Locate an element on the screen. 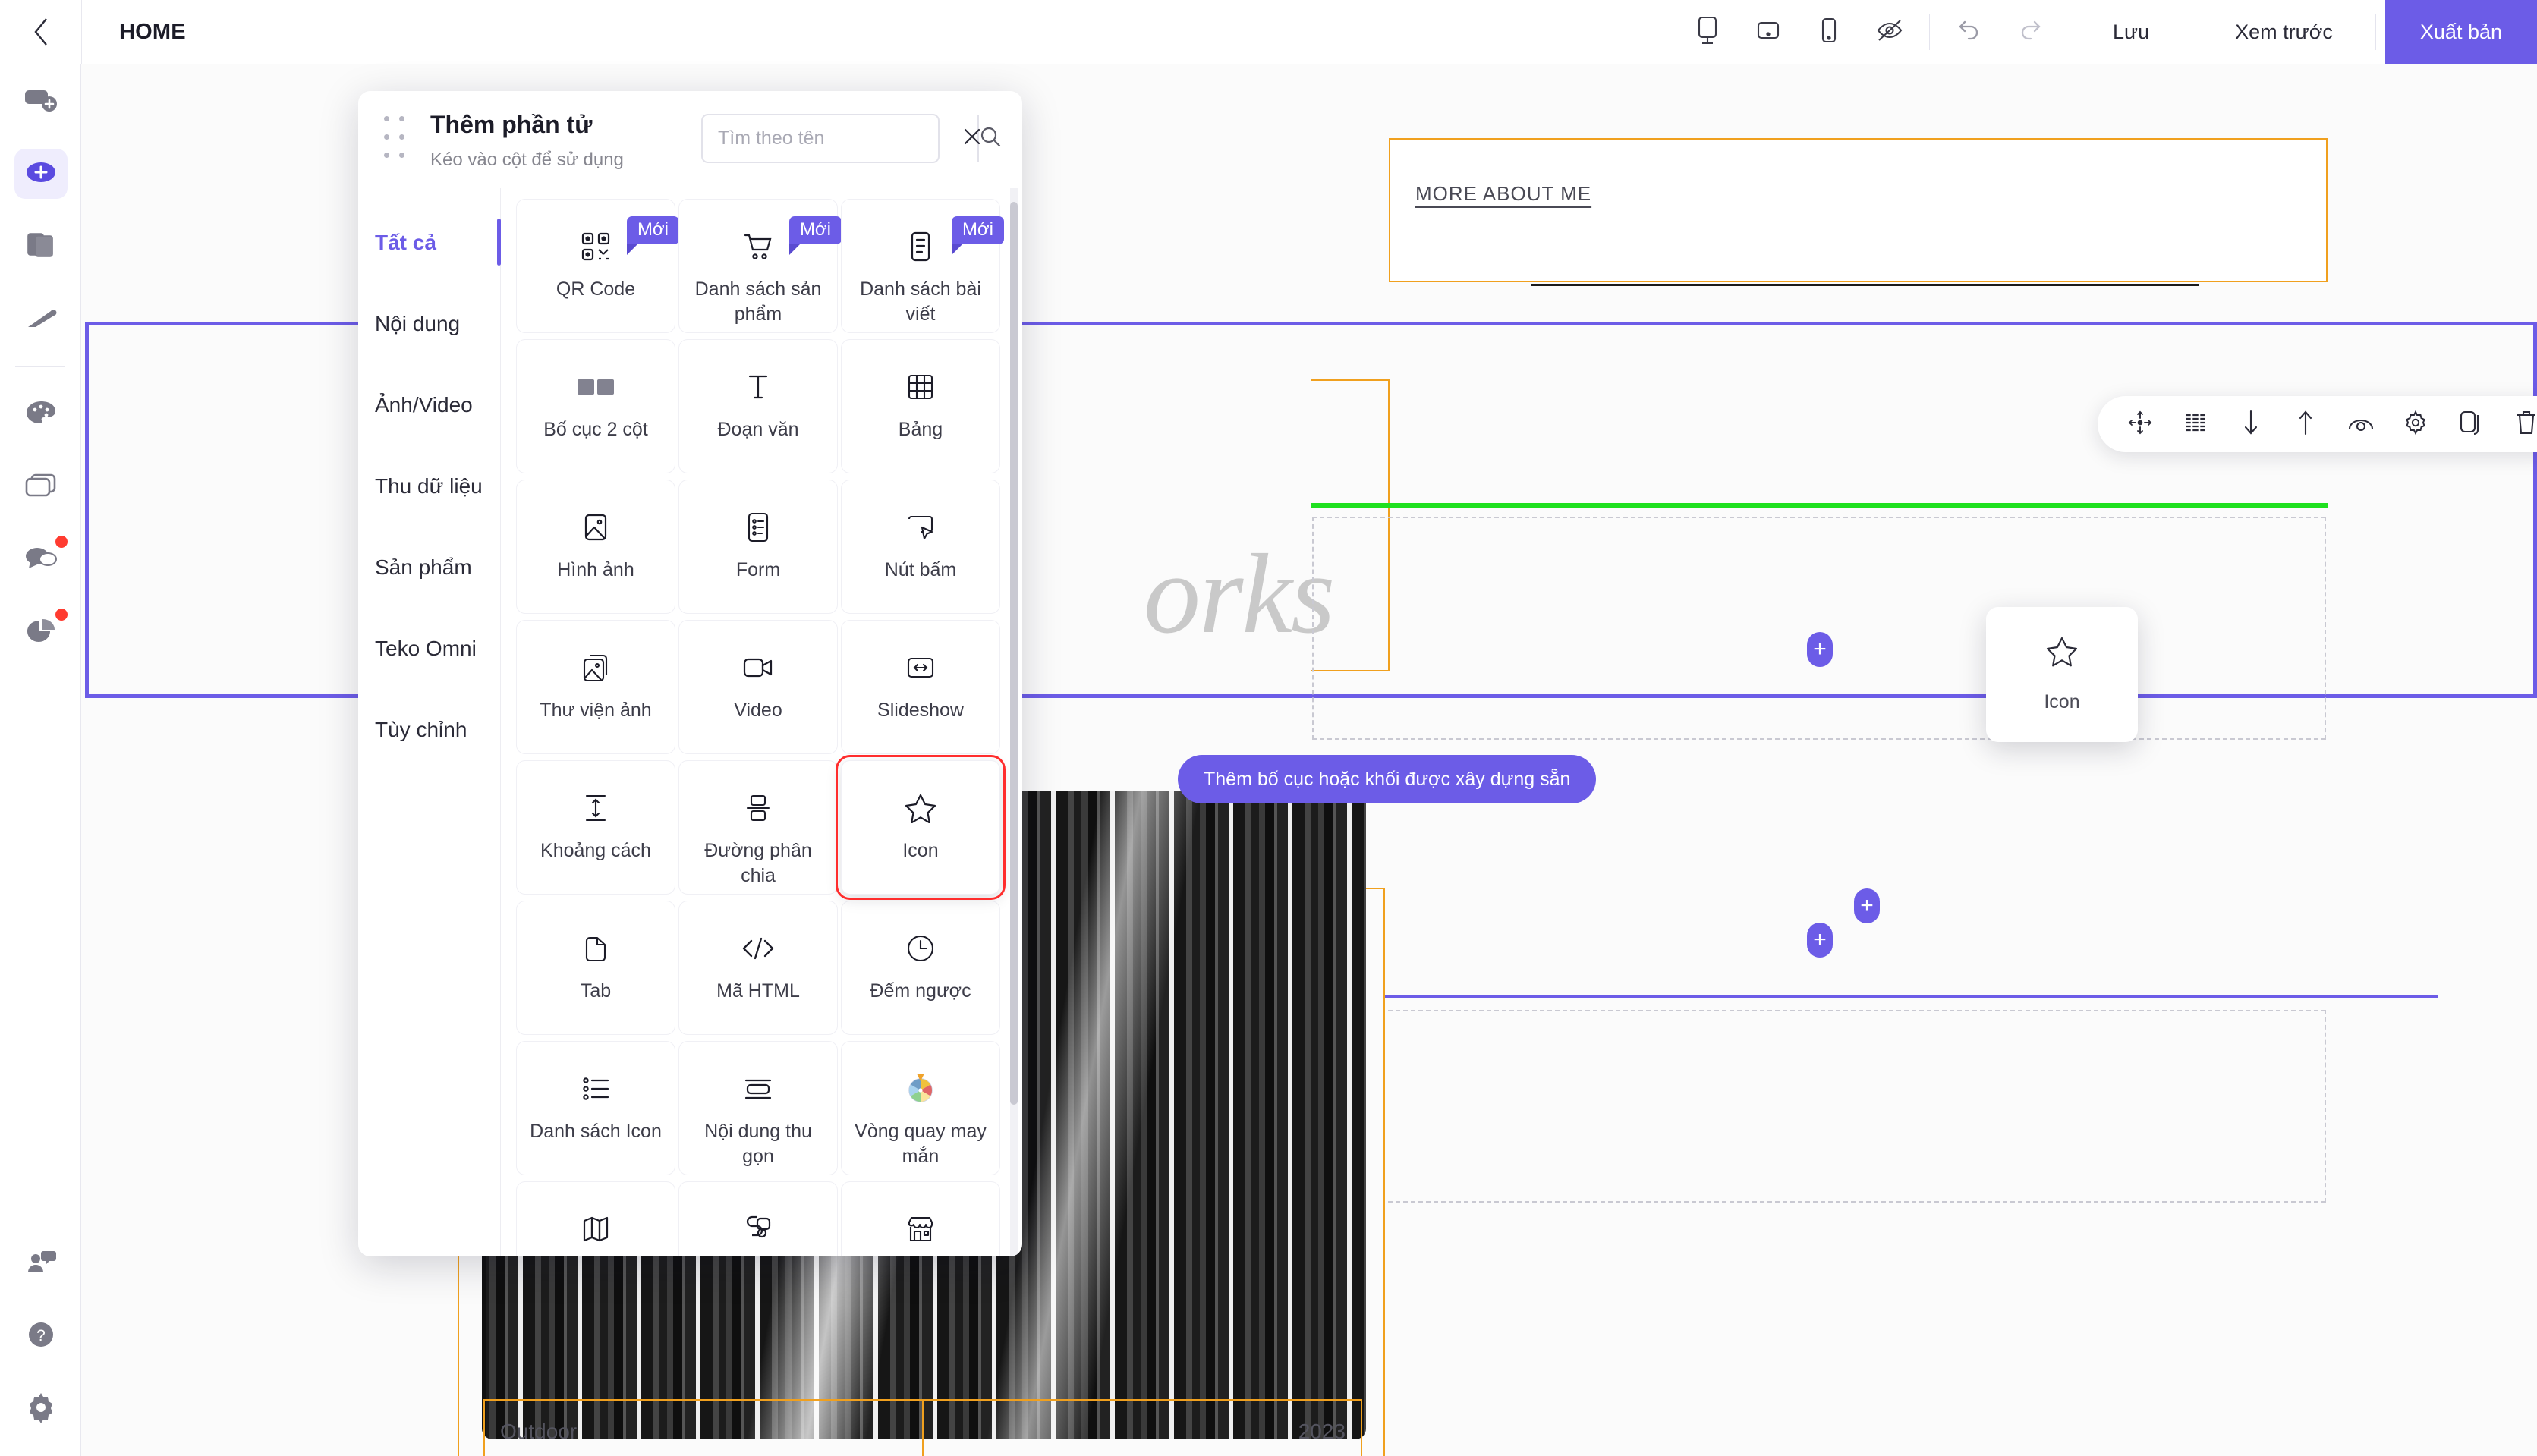 Image resolution: width=2537 pixels, height=1456 pixels. visibility-button is located at coordinates (2361, 424).